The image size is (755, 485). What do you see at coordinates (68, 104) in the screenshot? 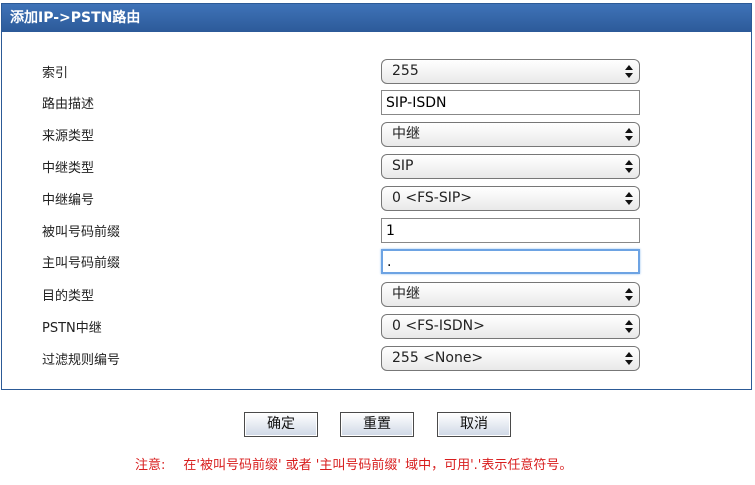
I see `route-description-label: 路由描述` at bounding box center [68, 104].